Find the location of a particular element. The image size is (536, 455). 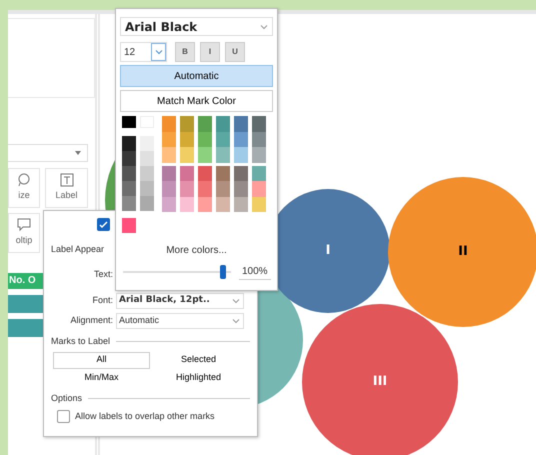

bubble-label: III is located at coordinates (380, 382).